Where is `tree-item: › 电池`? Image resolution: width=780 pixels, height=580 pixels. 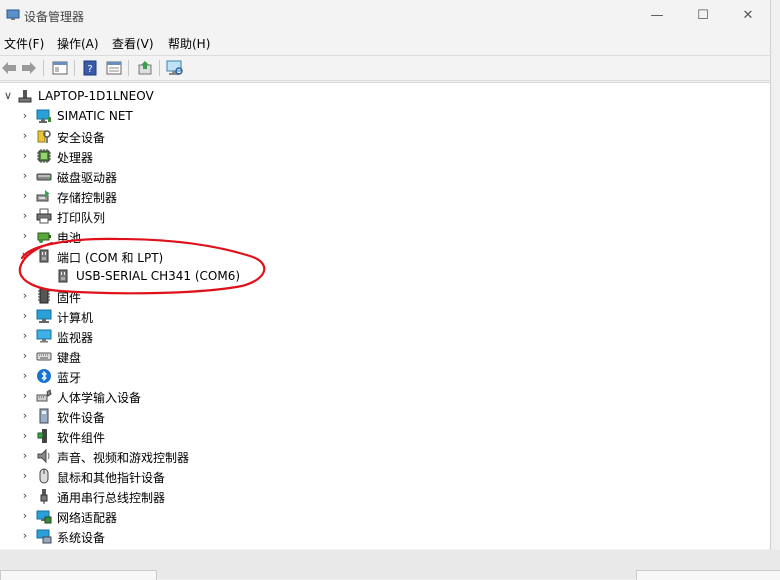 tree-item: › 电池 is located at coordinates (385, 236).